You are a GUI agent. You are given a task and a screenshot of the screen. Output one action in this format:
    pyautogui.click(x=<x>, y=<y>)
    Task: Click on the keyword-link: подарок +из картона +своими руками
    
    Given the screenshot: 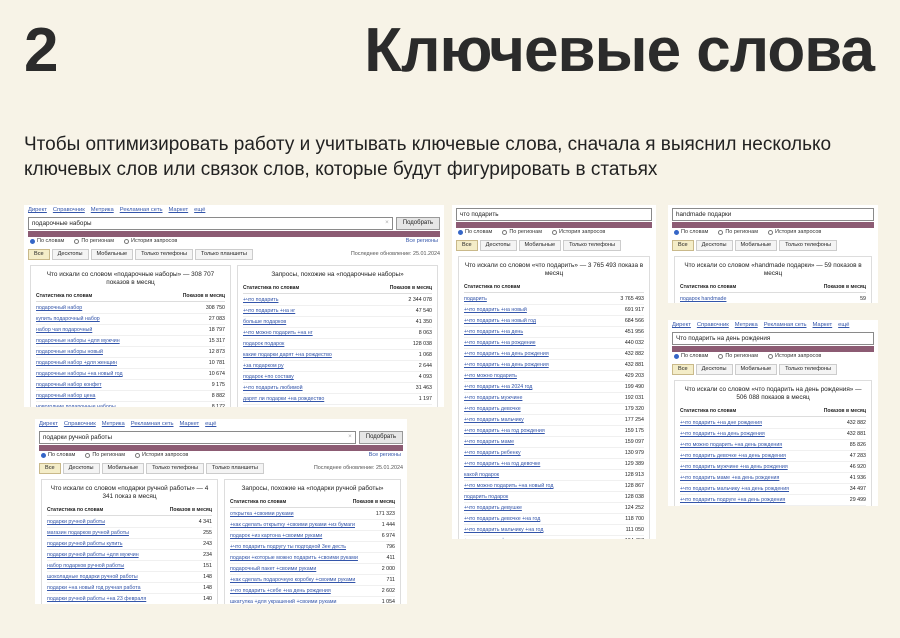 What is the action you would take?
    pyautogui.click(x=276, y=536)
    